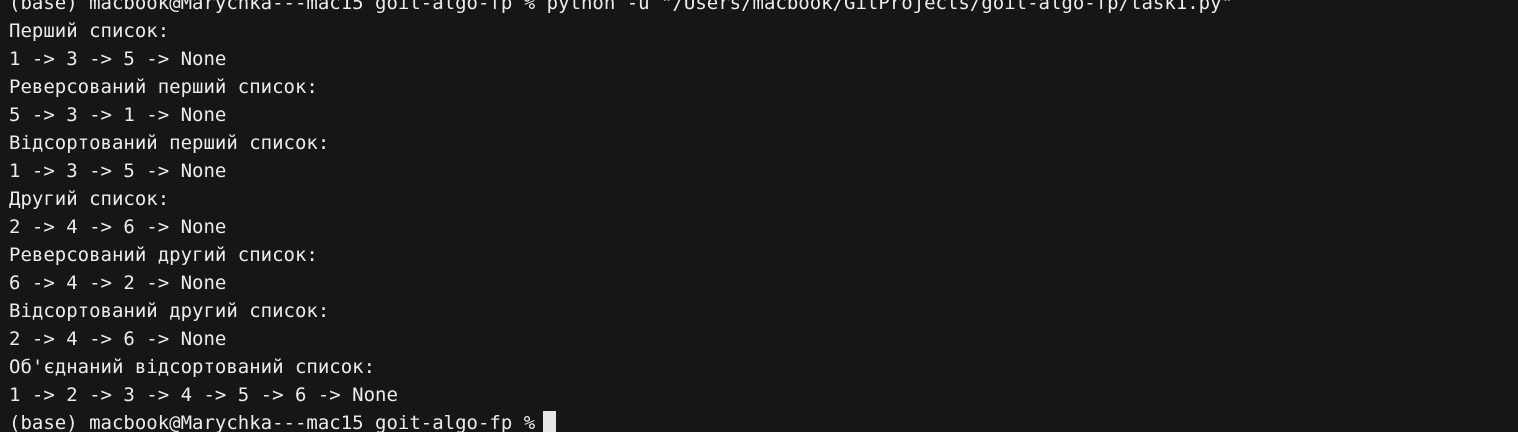 The image size is (1518, 432). What do you see at coordinates (163, 255) in the screenshot?
I see `output-line: Реверсований другий список:` at bounding box center [163, 255].